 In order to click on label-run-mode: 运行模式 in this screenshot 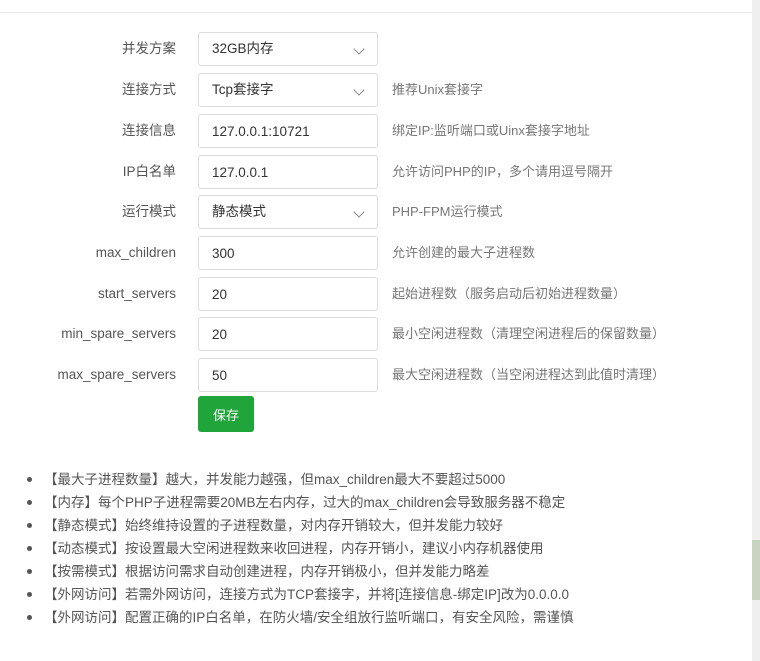, I will do `click(149, 211)`.